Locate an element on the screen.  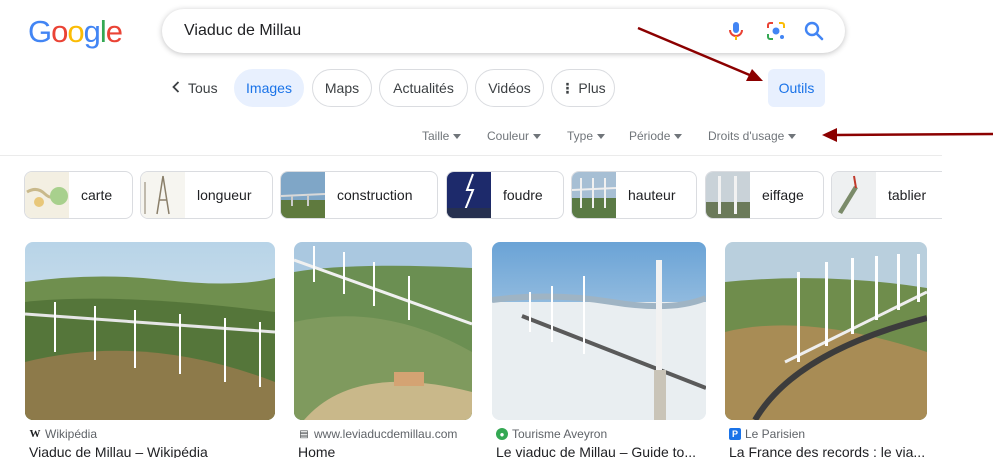
result-source: ▤ www.leviaducdemillau.com is located at coordinates (377, 434).